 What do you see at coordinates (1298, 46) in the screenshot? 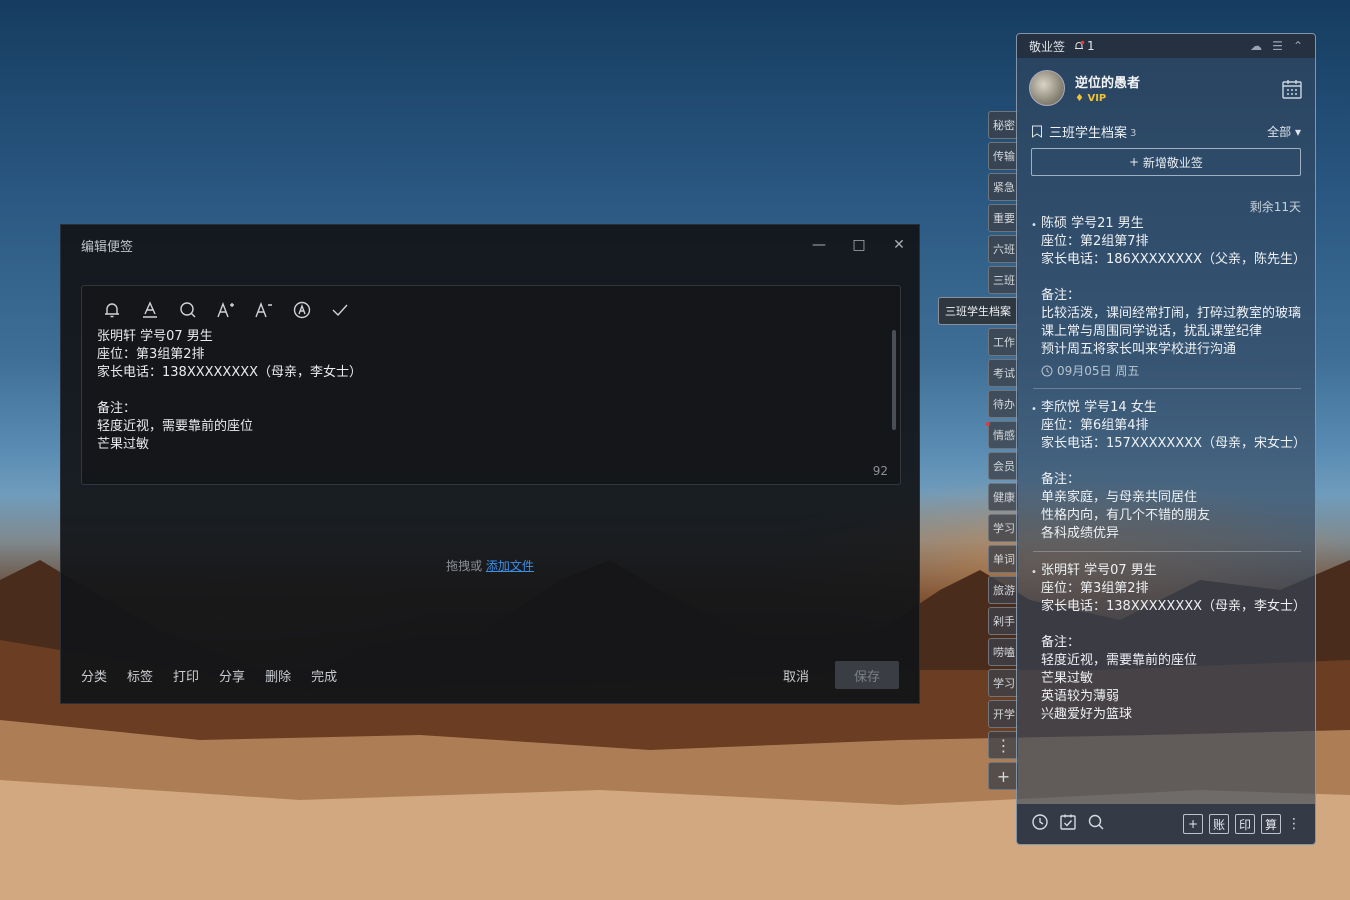
I see `collapse-icon: ⌃` at bounding box center [1298, 46].